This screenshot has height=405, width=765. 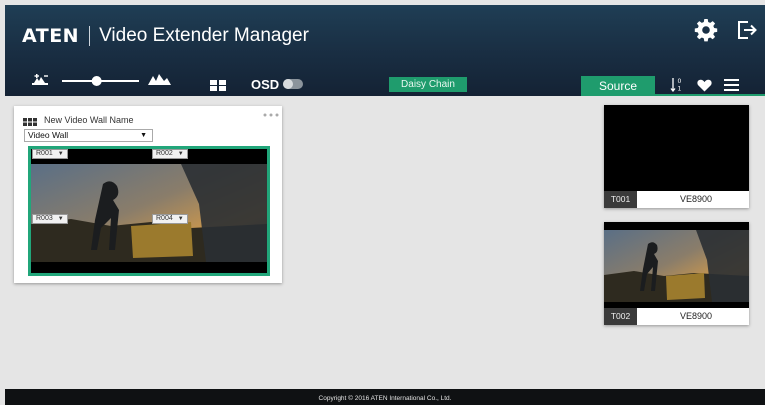 I want to click on video-wall-name: New Video Wall Name, so click(x=89, y=120).